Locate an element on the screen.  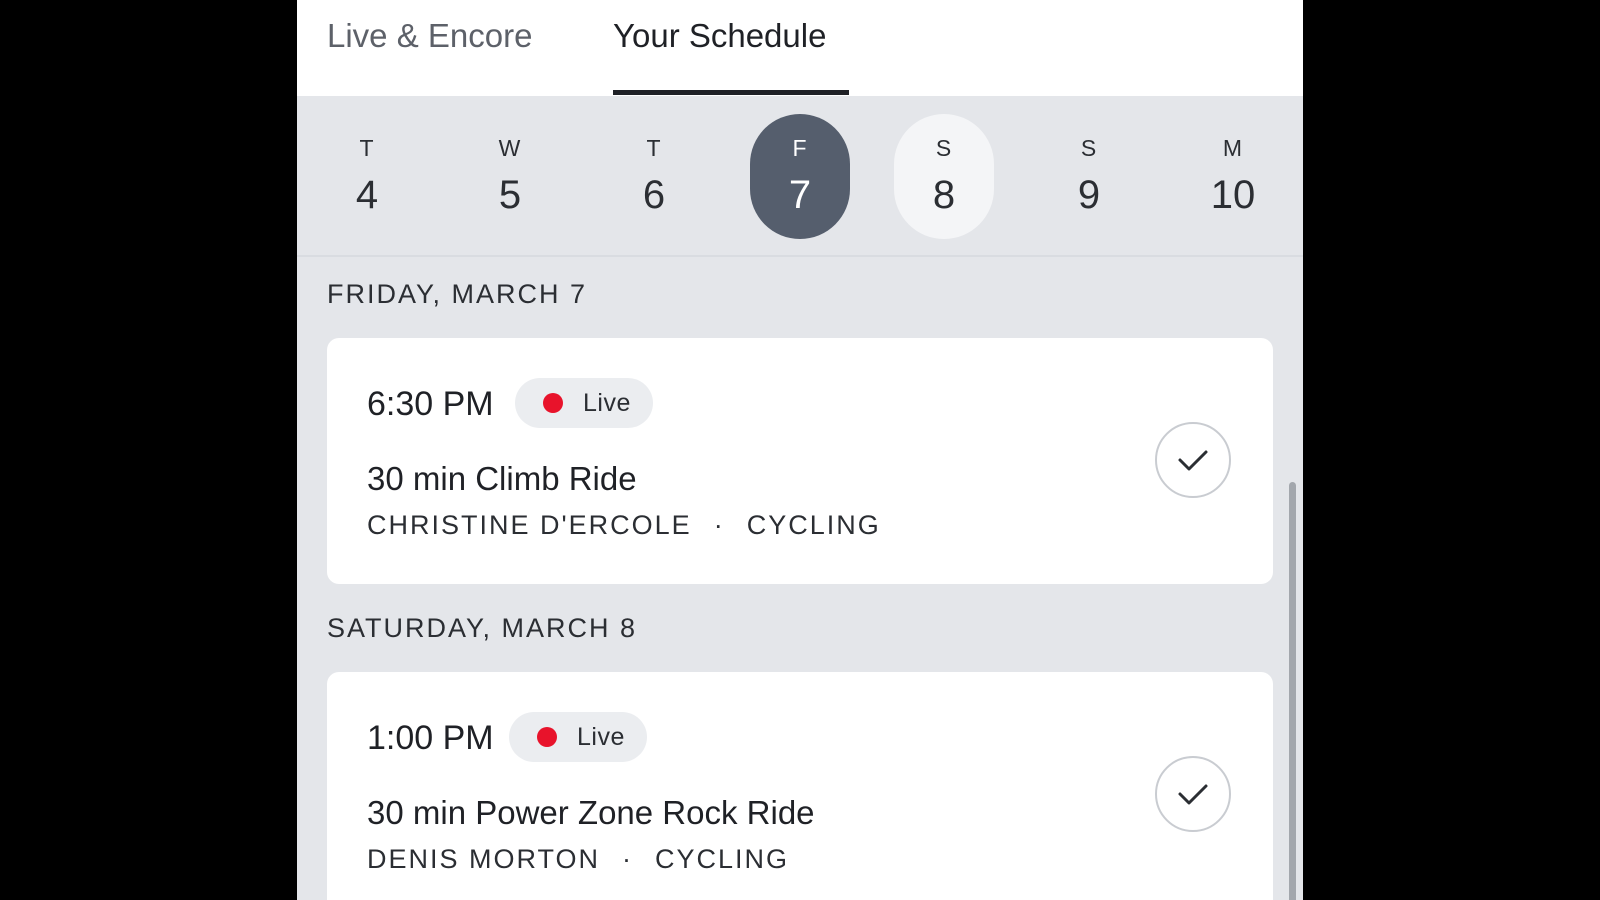
day-item: T 6 is located at coordinates (654, 176).